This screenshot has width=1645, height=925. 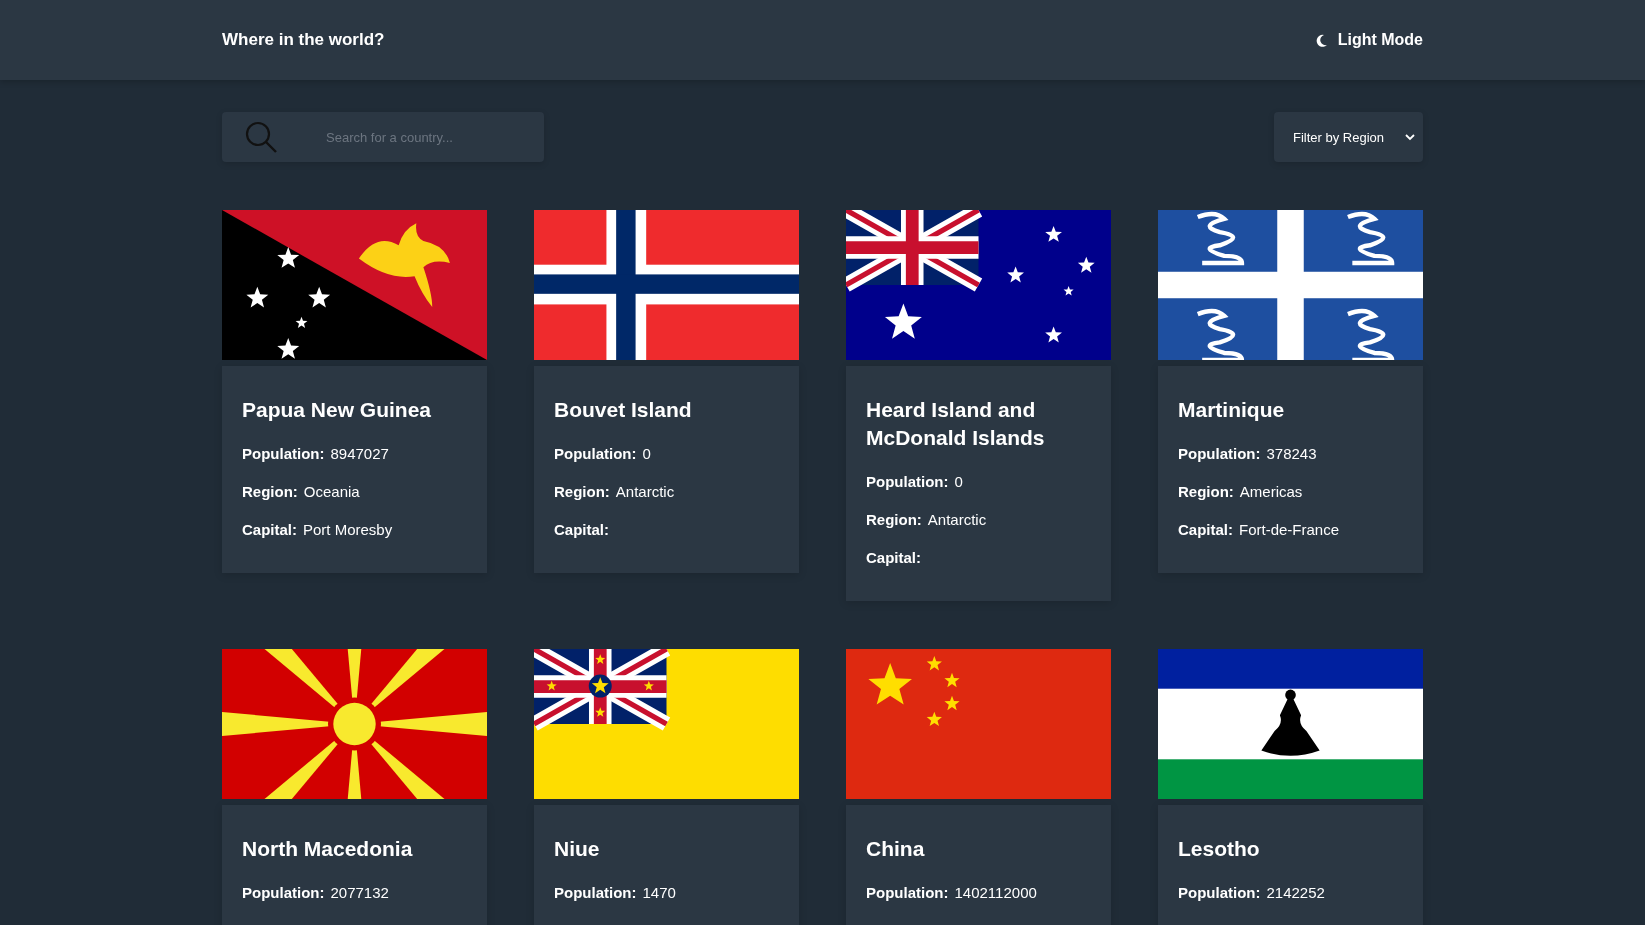 I want to click on country-name: Martinique, so click(x=1232, y=410).